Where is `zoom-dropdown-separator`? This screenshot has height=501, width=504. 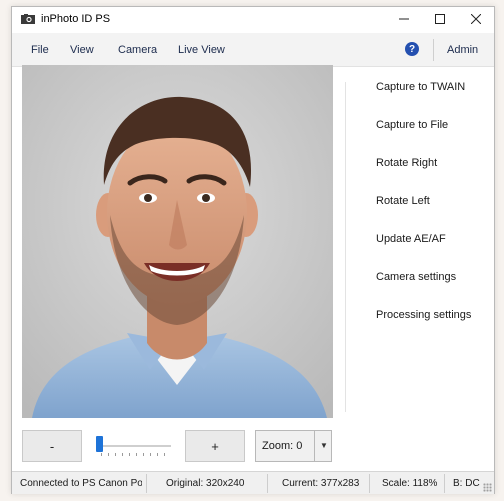
zoom-dropdown-separator is located at coordinates (314, 446).